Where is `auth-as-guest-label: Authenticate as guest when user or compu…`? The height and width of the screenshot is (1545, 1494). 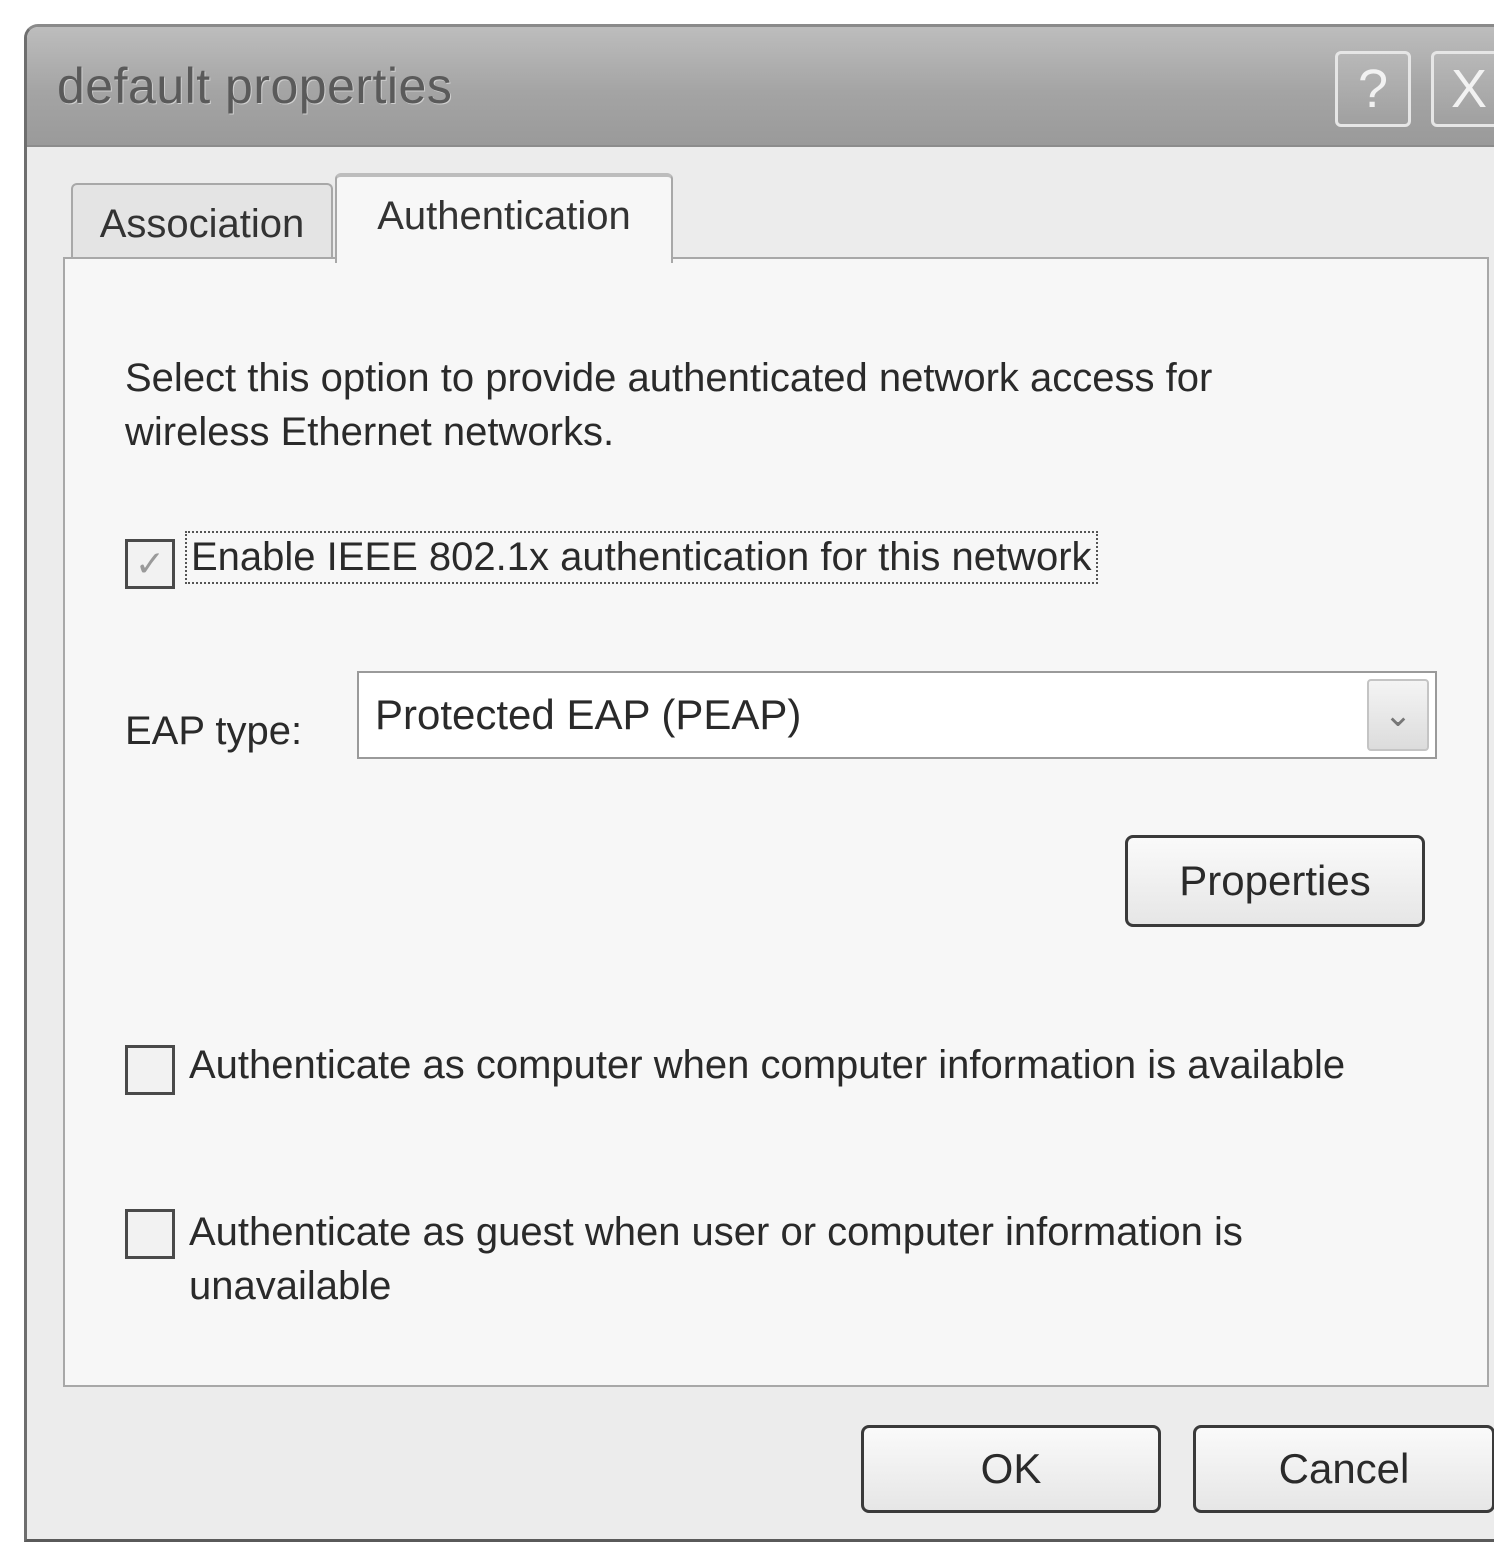
auth-as-guest-label: Authenticate as guest when user or compu… is located at coordinates (789, 1259).